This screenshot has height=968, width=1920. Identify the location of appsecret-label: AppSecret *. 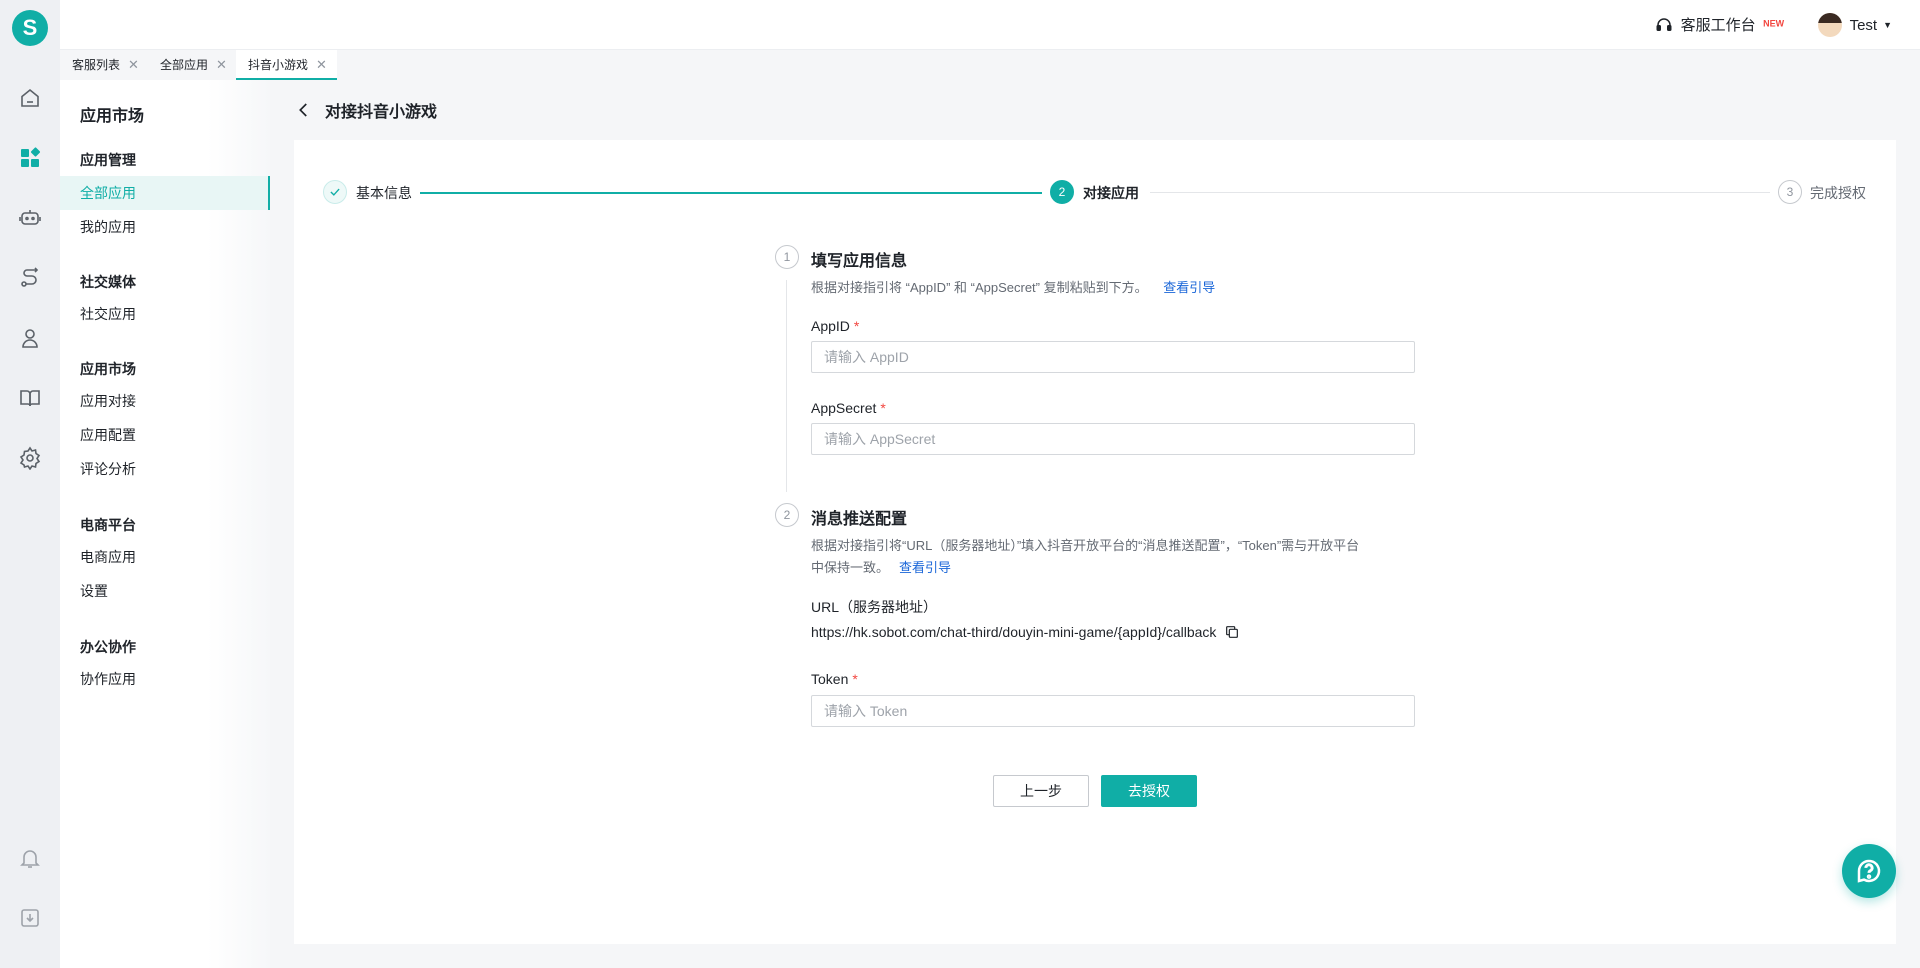
(848, 408).